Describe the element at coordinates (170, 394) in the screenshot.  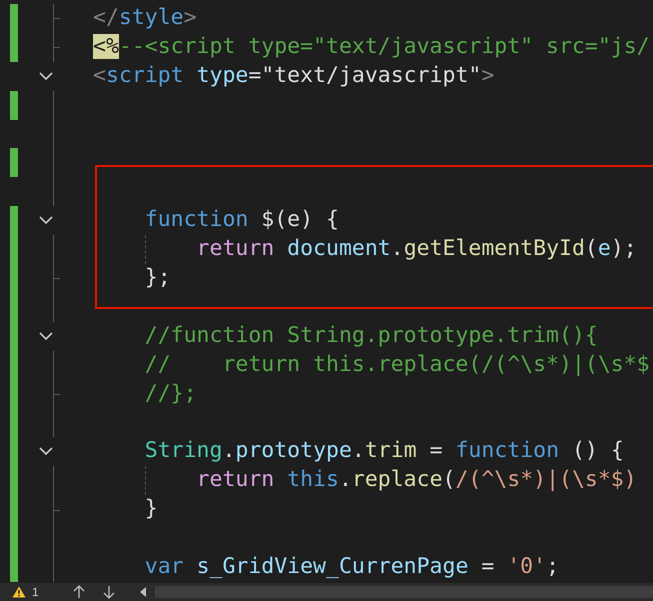
I see `code-line: //};` at that location.